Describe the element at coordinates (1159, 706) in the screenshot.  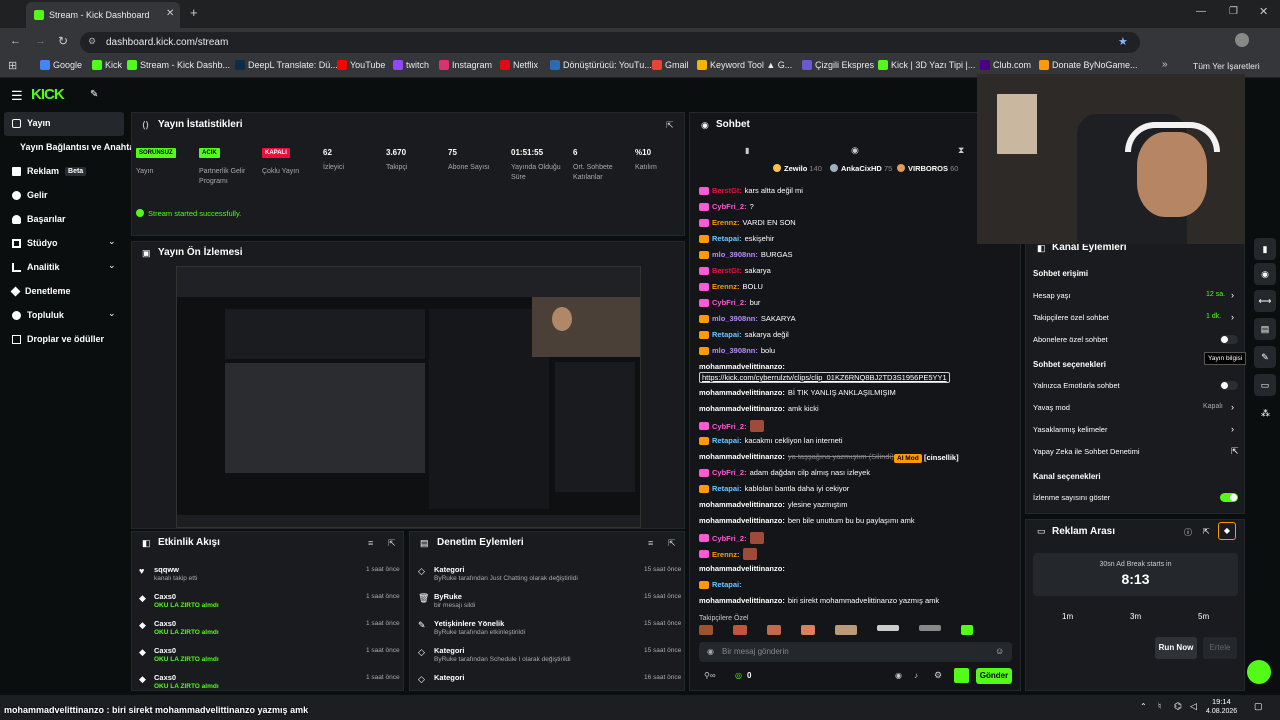
I see `mic-icon: ♮` at that location.